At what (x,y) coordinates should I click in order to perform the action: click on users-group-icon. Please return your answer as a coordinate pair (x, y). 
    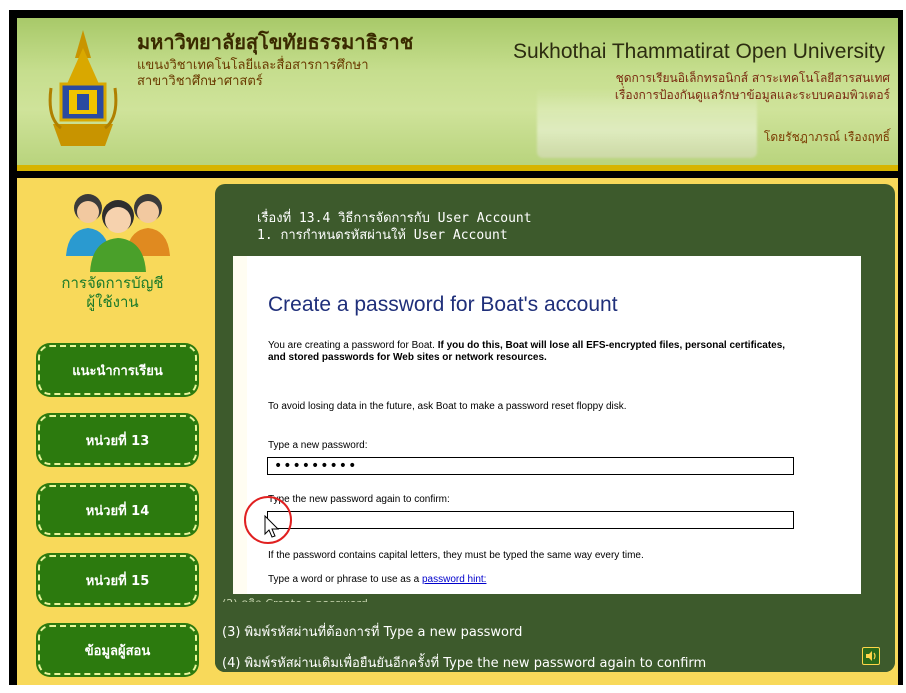
    Looking at the image, I should click on (118, 233).